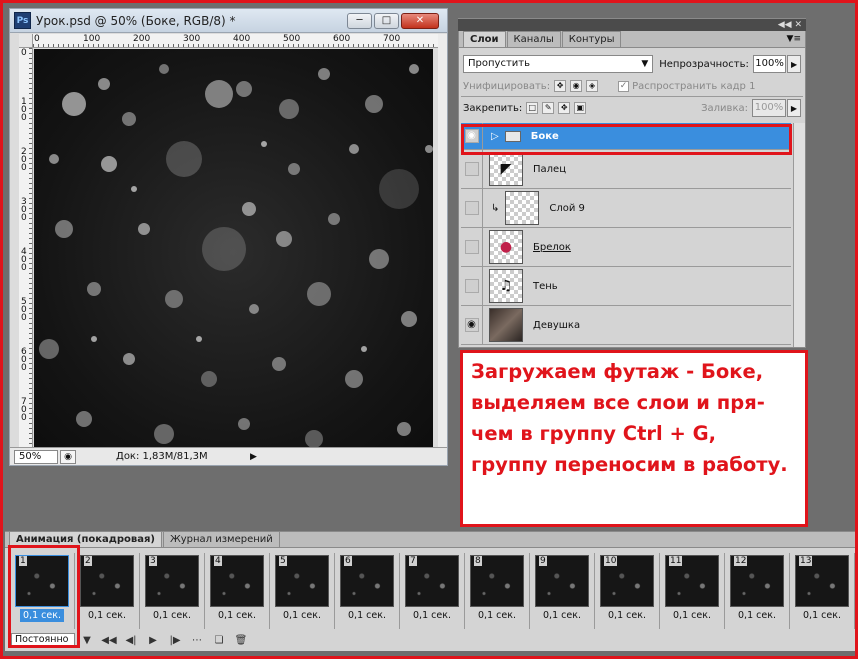 This screenshot has height=659, width=858. What do you see at coordinates (221, 539) in the screenshot?
I see `tab-measurement-log: Журнал измерений` at bounding box center [221, 539].